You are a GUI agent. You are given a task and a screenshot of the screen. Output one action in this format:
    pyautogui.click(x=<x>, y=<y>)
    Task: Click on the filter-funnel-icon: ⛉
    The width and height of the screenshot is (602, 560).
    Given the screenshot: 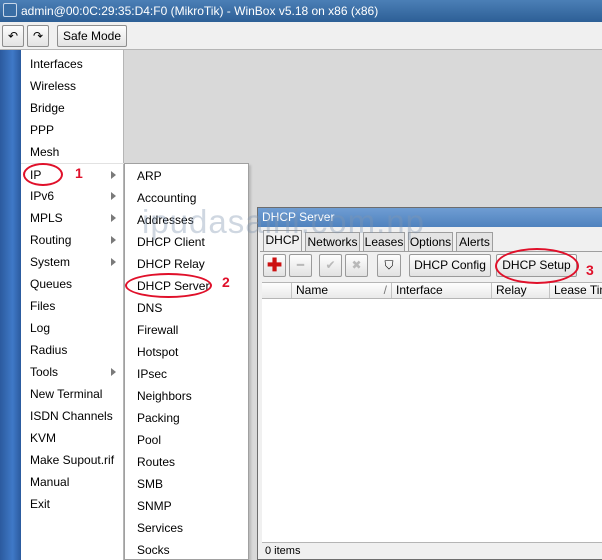 What is the action you would take?
    pyautogui.click(x=389, y=265)
    